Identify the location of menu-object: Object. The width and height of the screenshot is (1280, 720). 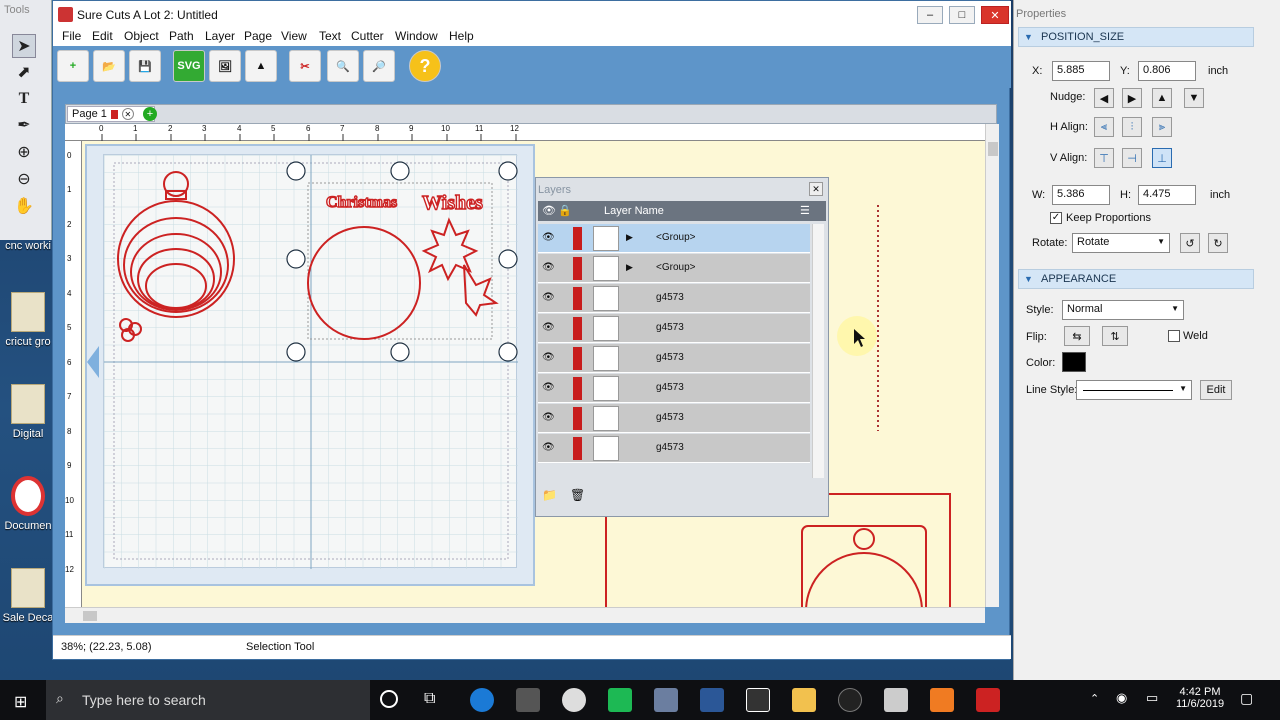
(141, 36).